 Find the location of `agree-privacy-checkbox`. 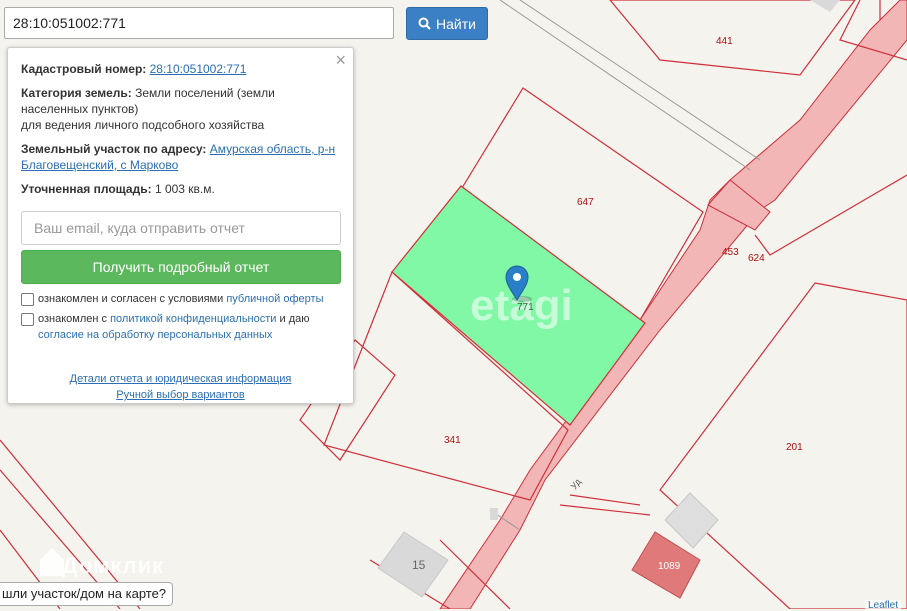

agree-privacy-checkbox is located at coordinates (27, 319).